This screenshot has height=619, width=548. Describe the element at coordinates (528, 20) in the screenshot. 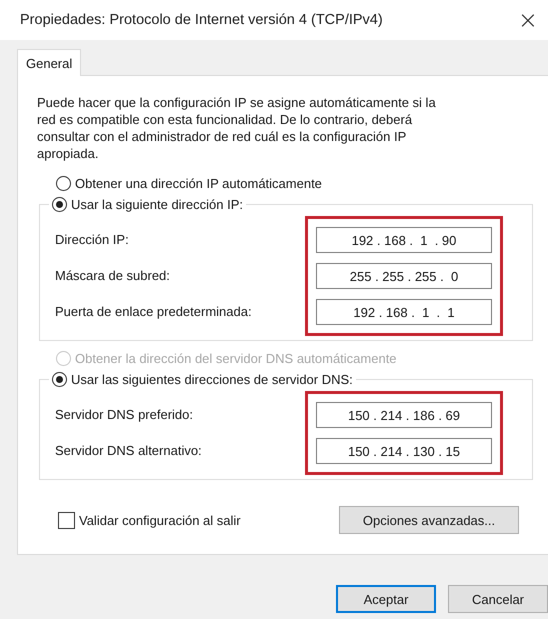

I see `close-button: ×` at that location.